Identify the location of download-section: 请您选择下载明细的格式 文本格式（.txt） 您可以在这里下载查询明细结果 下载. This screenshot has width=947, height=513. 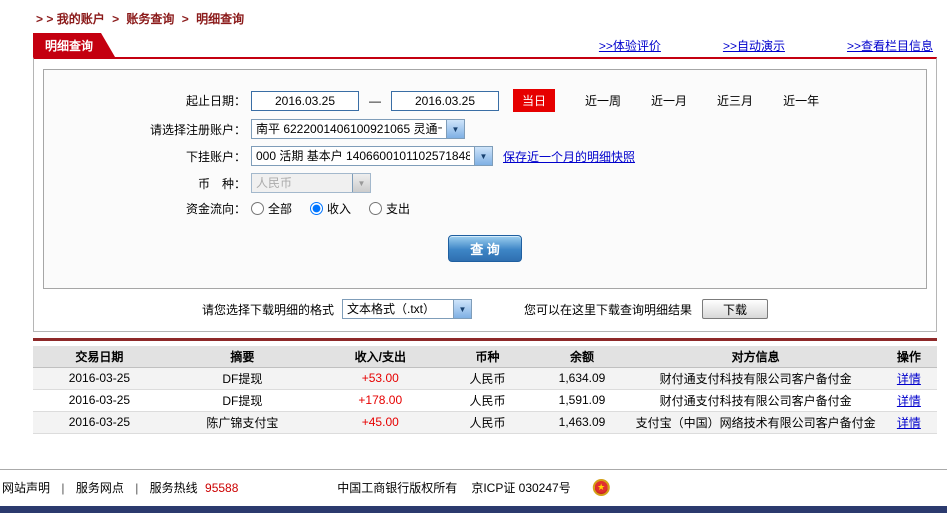
(485, 307).